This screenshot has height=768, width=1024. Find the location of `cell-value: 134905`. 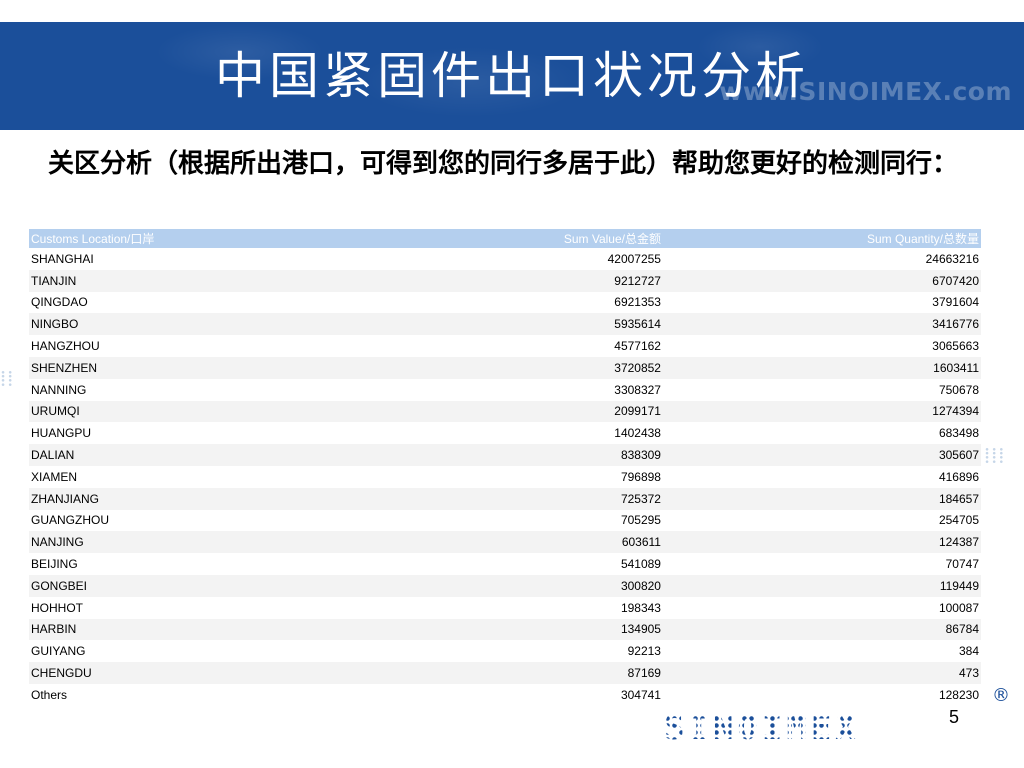

cell-value: 134905 is located at coordinates (496, 629).